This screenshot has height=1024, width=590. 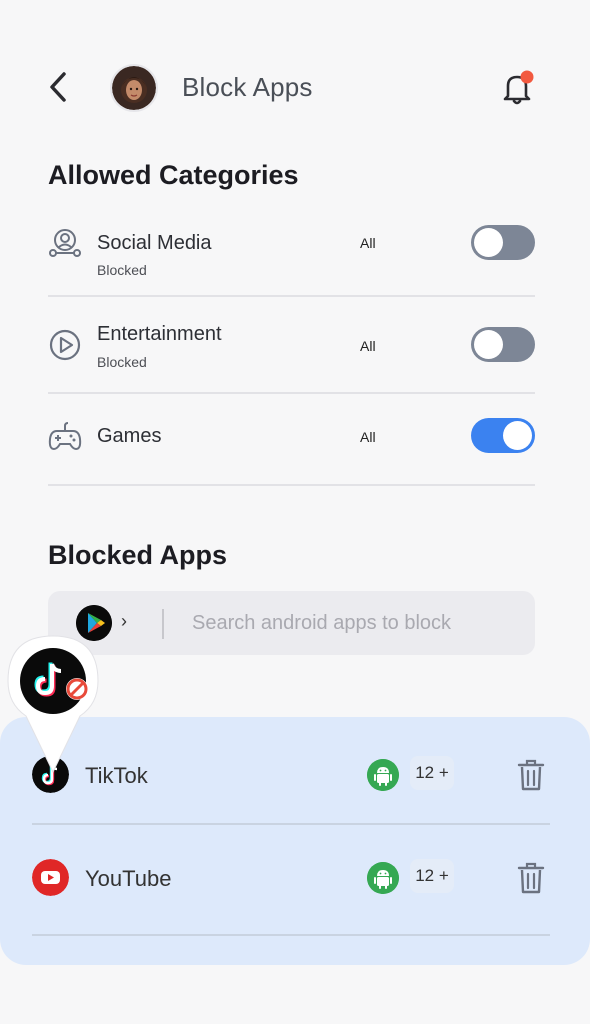 I want to click on app-name: YouTube, so click(x=128, y=878).